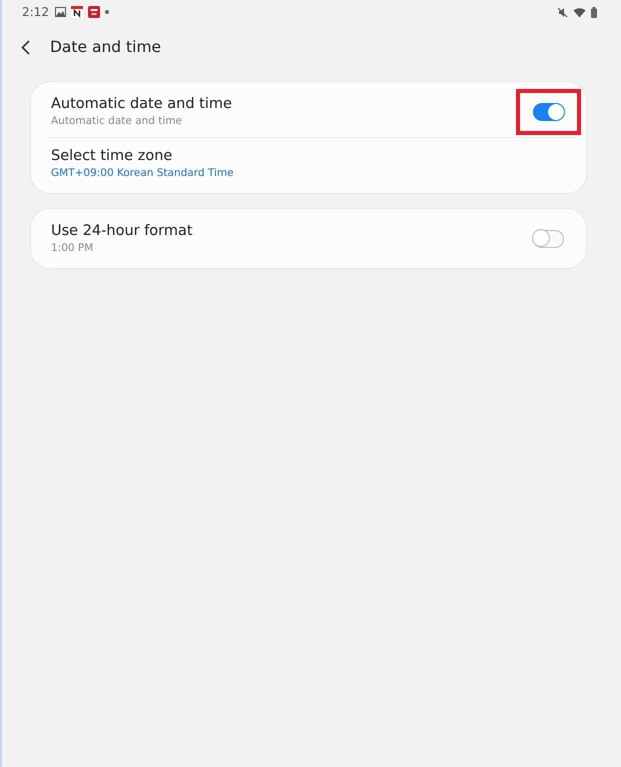 This screenshot has width=621, height=767. I want to click on back-icon, so click(25, 47).